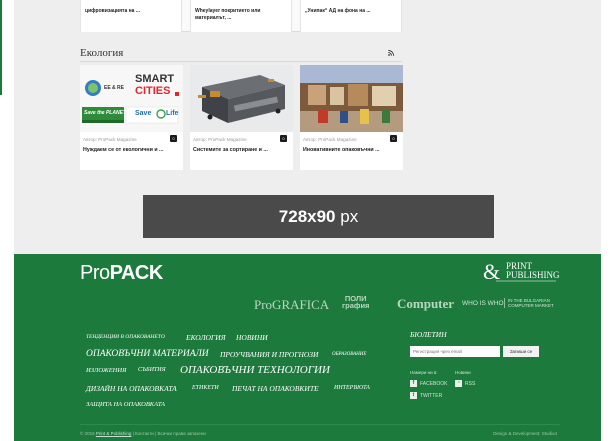 The width and height of the screenshot is (613, 441). I want to click on rss-icon, so click(391, 53).